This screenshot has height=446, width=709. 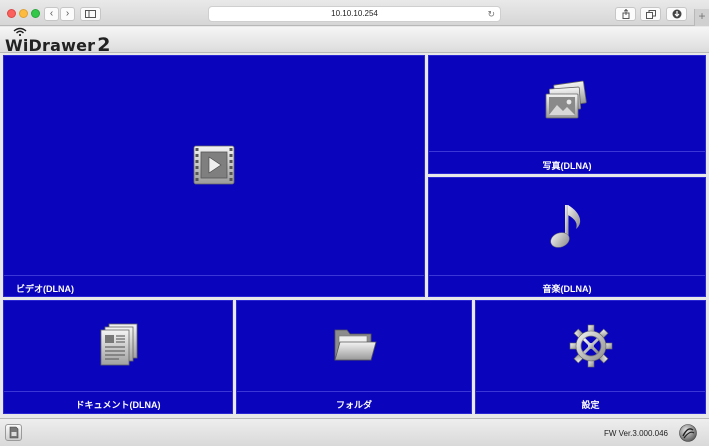 I want to click on share-icon, so click(x=625, y=13).